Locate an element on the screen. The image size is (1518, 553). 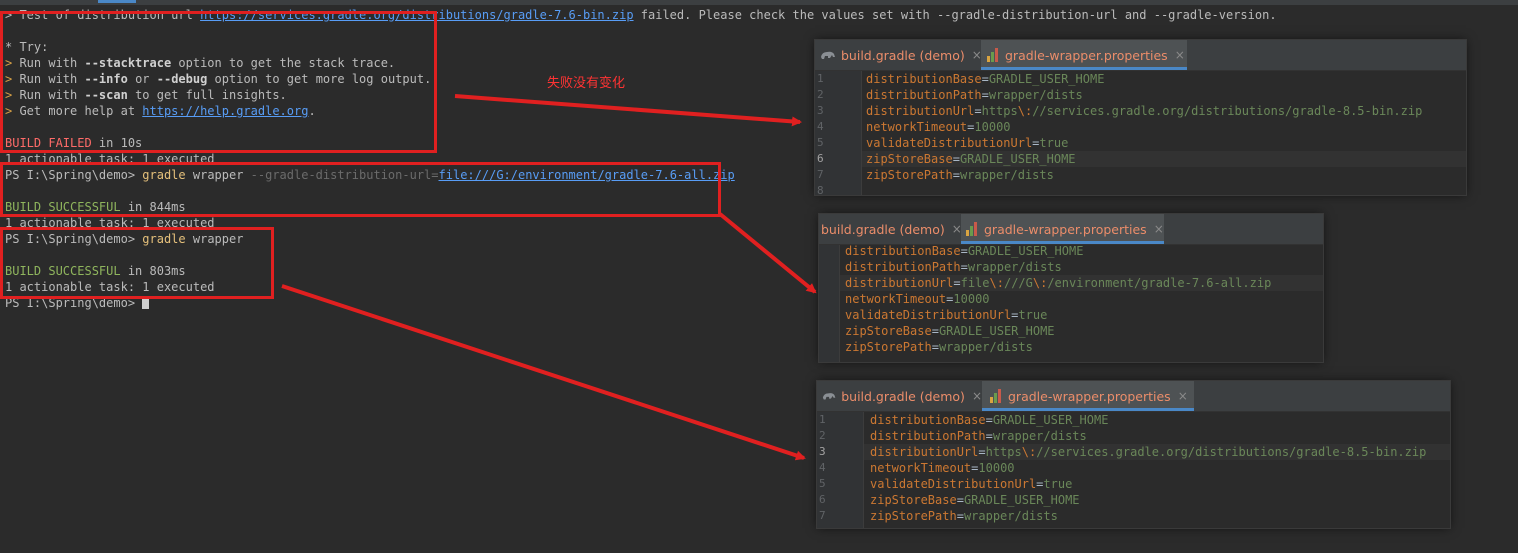
line-number-gutter: 1 2 3 4 5 6 7 is located at coordinates (840, 470).